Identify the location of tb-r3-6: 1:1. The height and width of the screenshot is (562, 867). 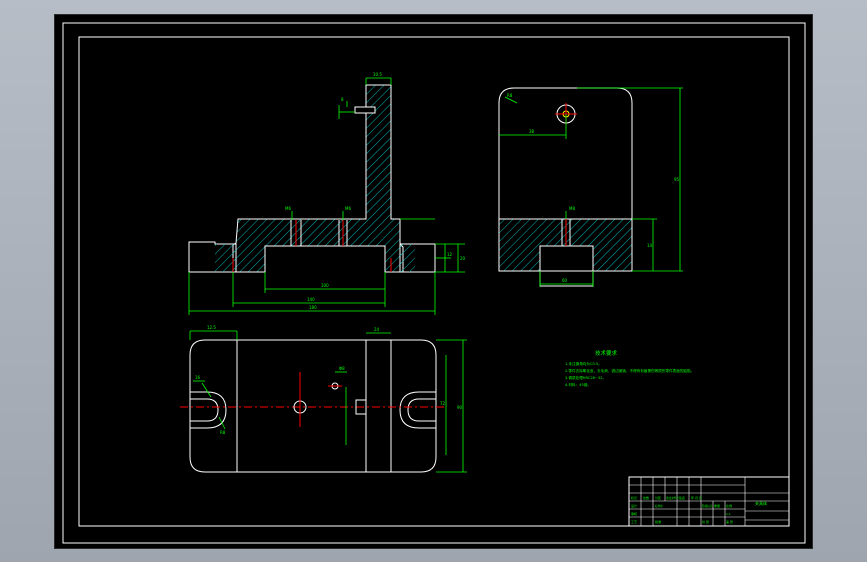
(728, 514).